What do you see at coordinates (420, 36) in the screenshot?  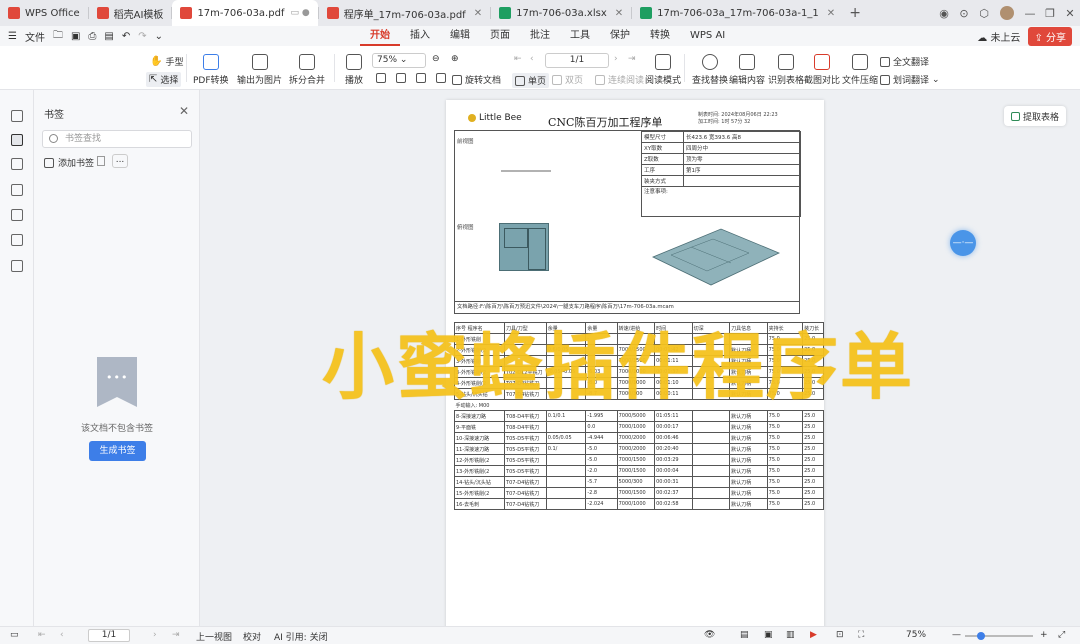 I see `menu-tab-1: 插入` at bounding box center [420, 36].